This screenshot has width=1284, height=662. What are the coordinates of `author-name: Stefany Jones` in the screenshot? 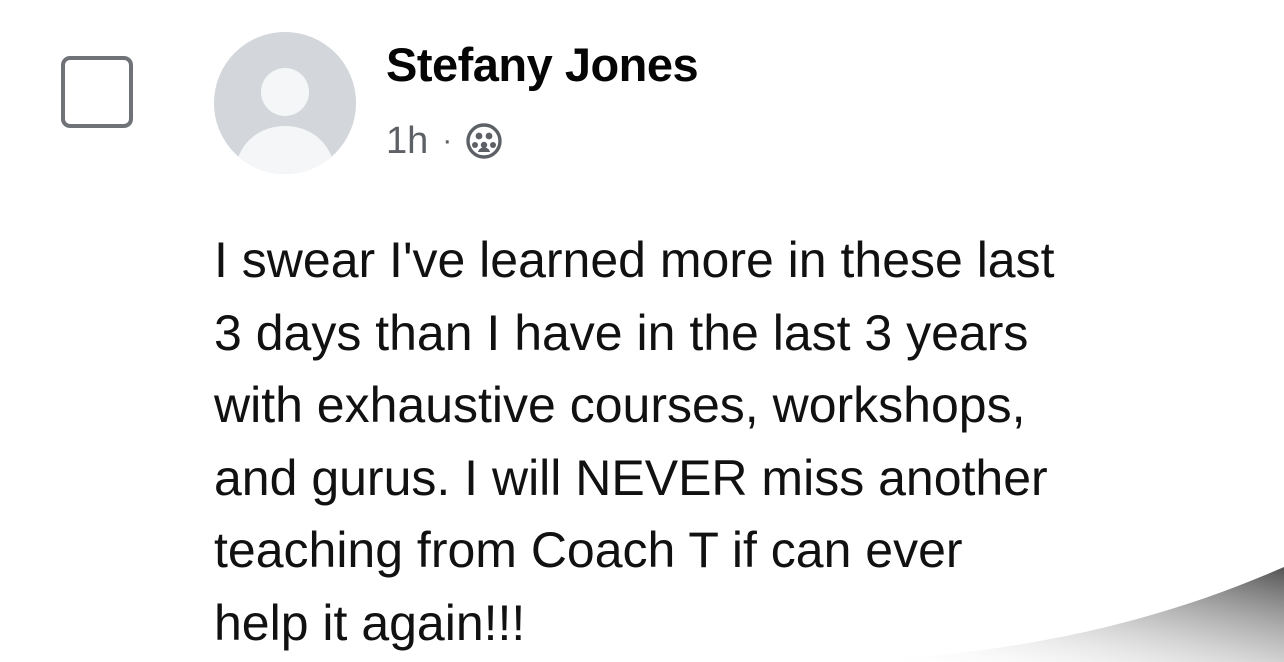 It's located at (542, 65).